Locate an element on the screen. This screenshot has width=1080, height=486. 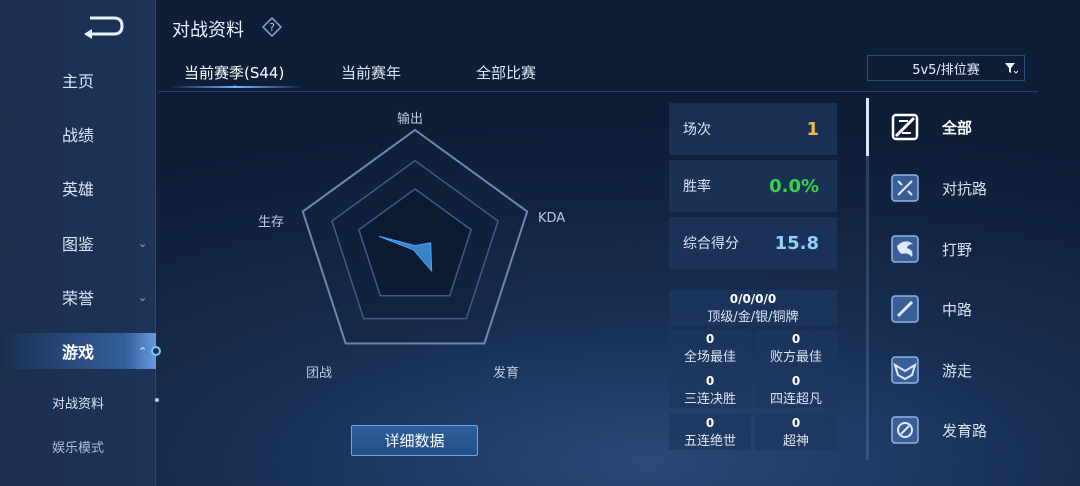
back-icon is located at coordinates (104, 26).